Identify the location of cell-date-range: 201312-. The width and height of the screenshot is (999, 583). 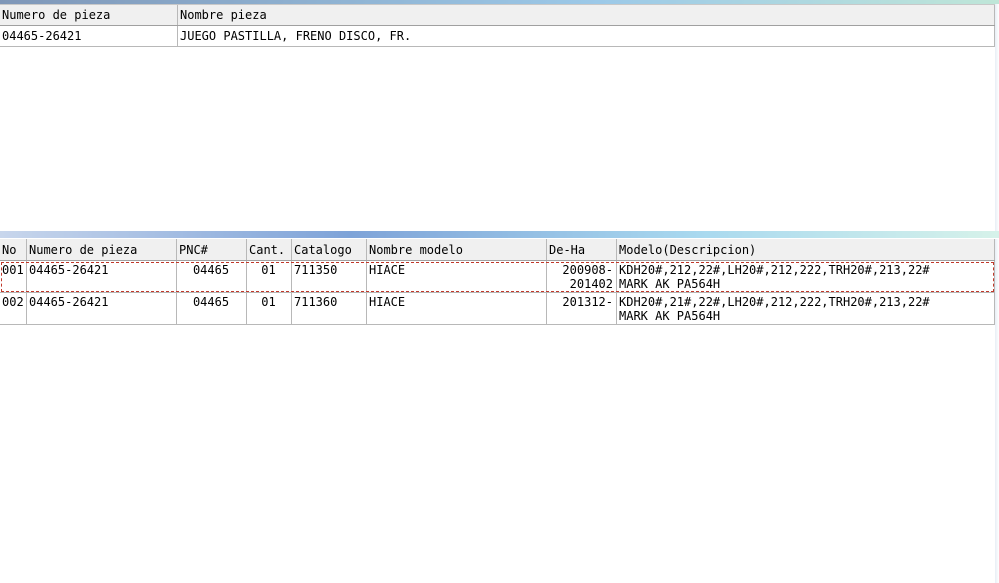
(582, 308).